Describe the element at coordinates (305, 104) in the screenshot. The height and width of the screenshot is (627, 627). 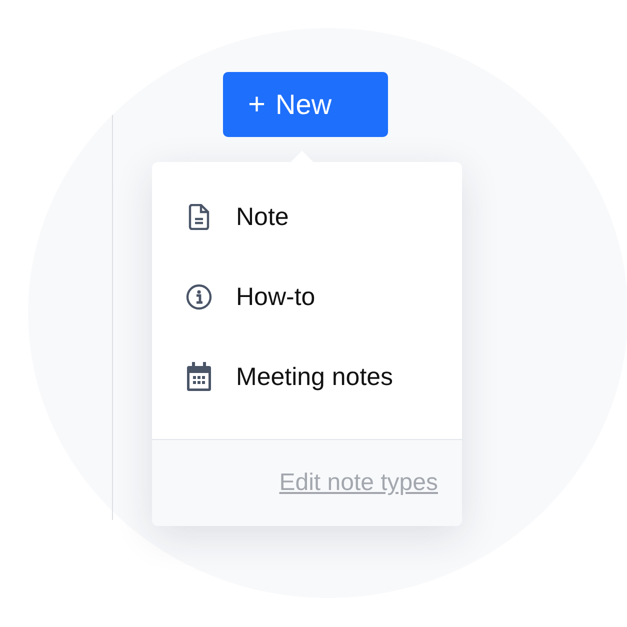
I see `new-button: + New` at that location.